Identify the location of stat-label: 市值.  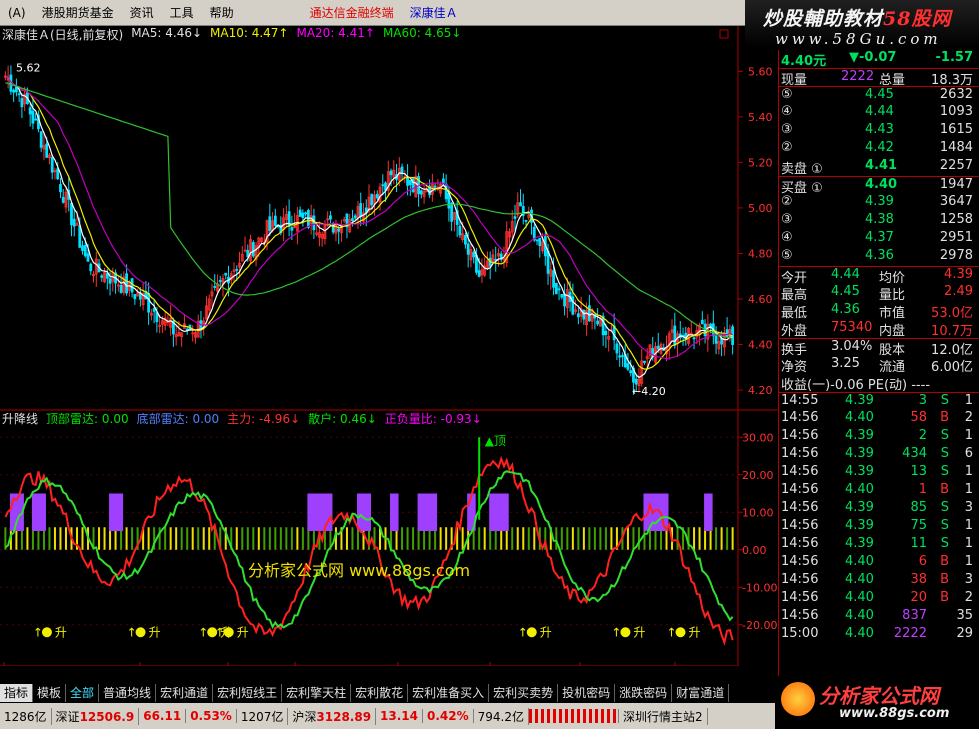
(892, 313).